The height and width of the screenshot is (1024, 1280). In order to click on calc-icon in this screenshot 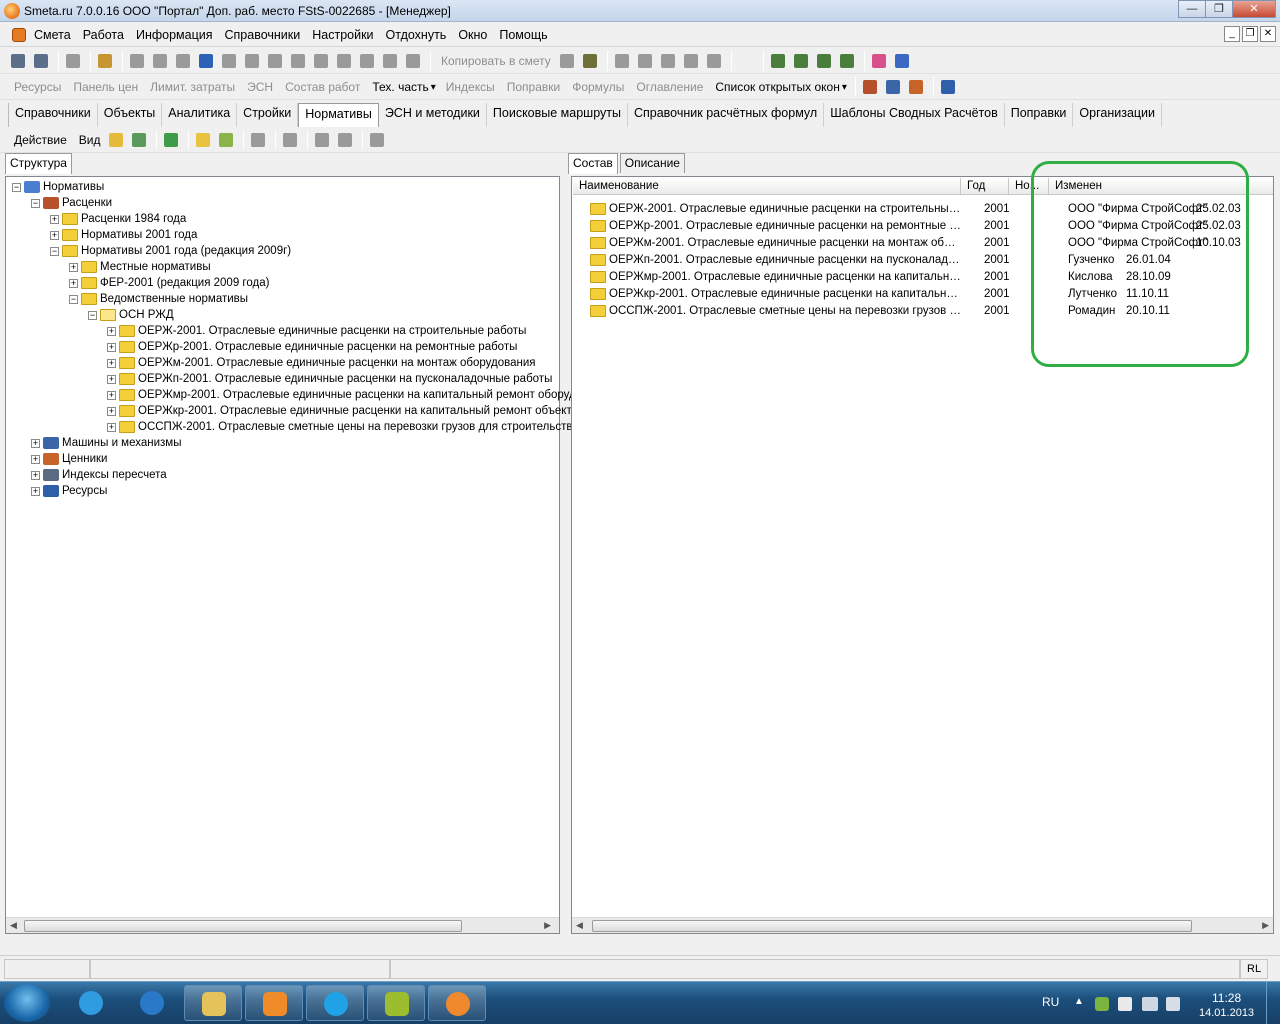, I will do `click(73, 61)`.